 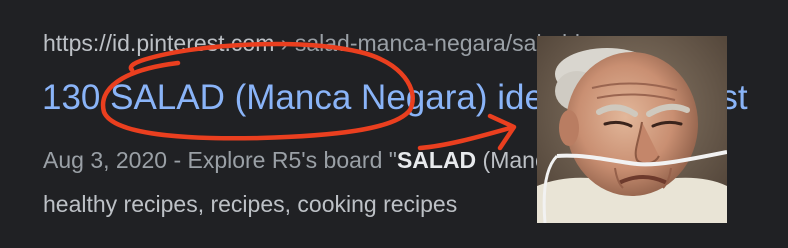 What do you see at coordinates (436, 160) in the screenshot?
I see `snippet-bold-term: SALAD` at bounding box center [436, 160].